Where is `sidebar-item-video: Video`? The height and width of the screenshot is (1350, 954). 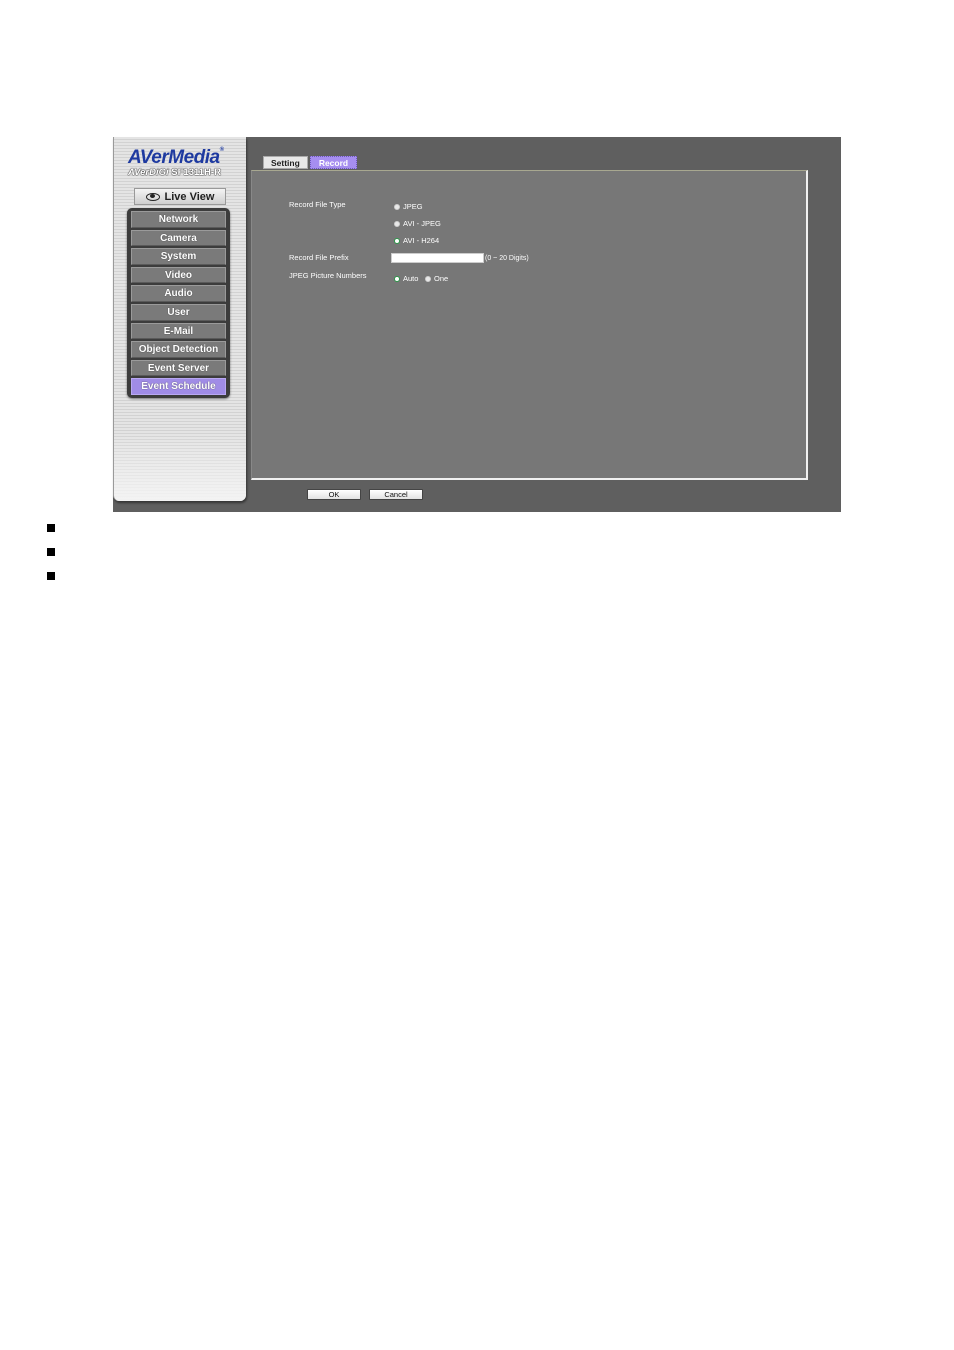 sidebar-item-video: Video is located at coordinates (178, 275).